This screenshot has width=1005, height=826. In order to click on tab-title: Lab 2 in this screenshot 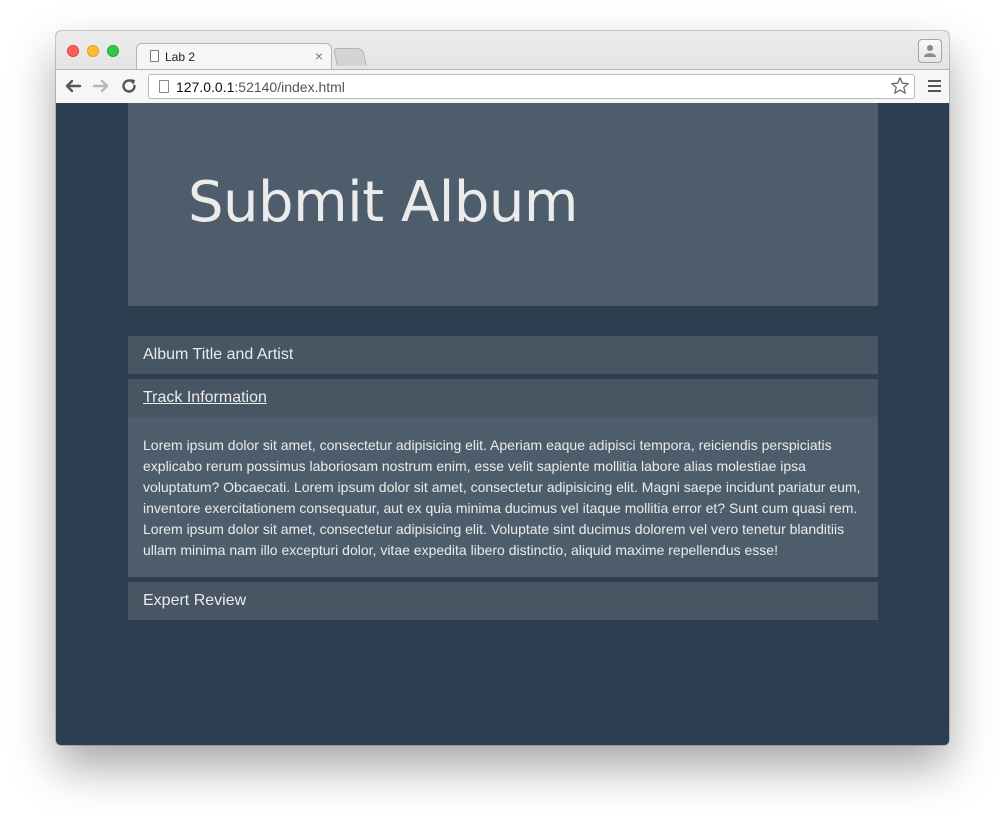, I will do `click(180, 57)`.